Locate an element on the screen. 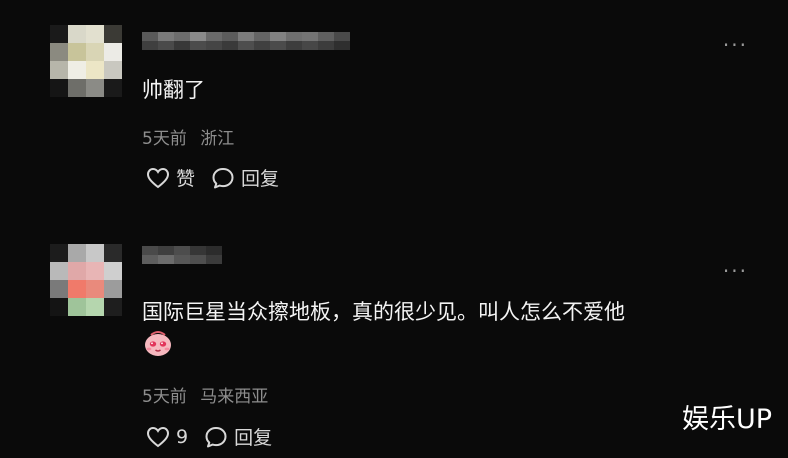 This screenshot has height=458, width=788. comment-meta: 5天前 马来西亚 is located at coordinates (205, 394).